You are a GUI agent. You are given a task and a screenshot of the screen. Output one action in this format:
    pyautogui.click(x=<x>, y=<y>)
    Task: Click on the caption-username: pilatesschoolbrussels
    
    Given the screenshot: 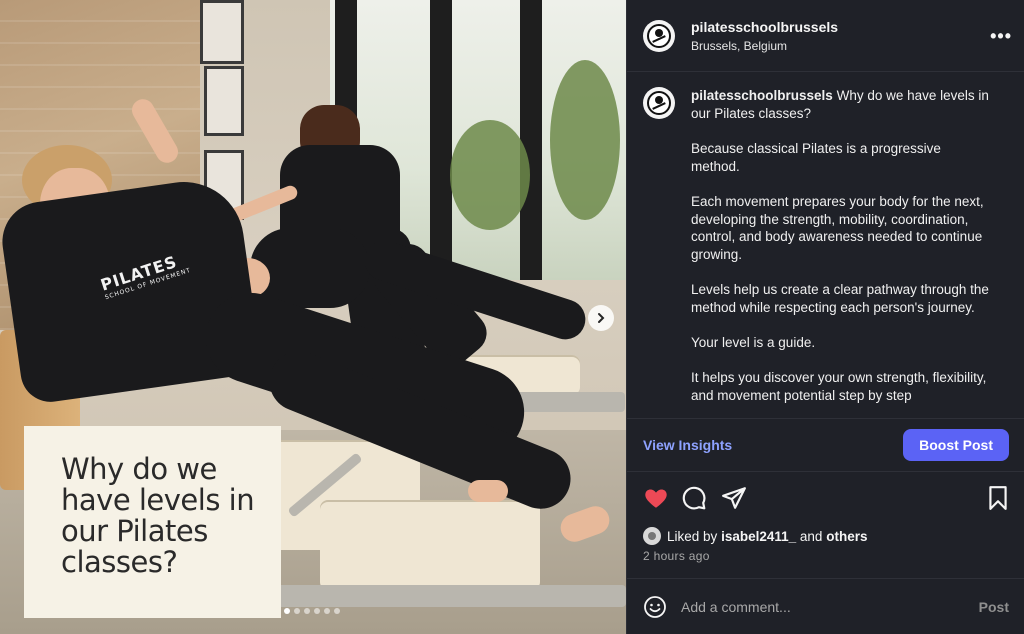 What is the action you would take?
    pyautogui.click(x=762, y=95)
    